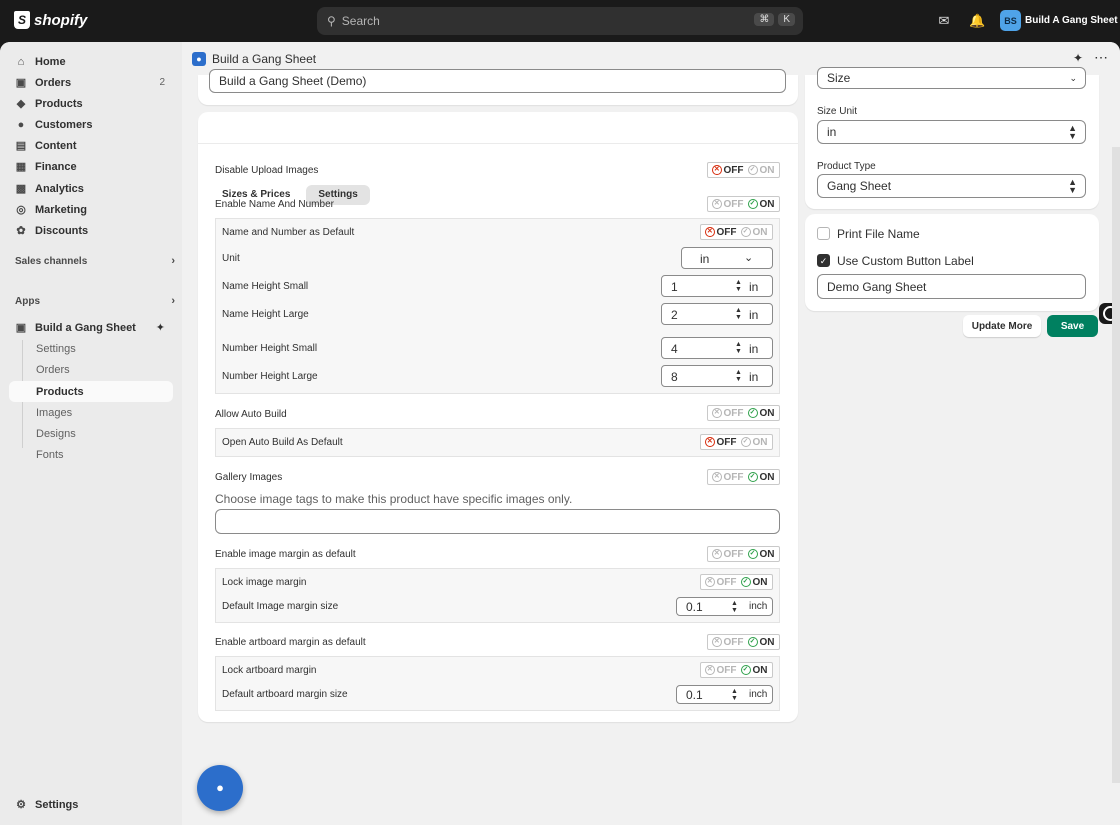 The width and height of the screenshot is (1120, 825). I want to click on sidebar-item-products: ◆ Products, so click(91, 103).